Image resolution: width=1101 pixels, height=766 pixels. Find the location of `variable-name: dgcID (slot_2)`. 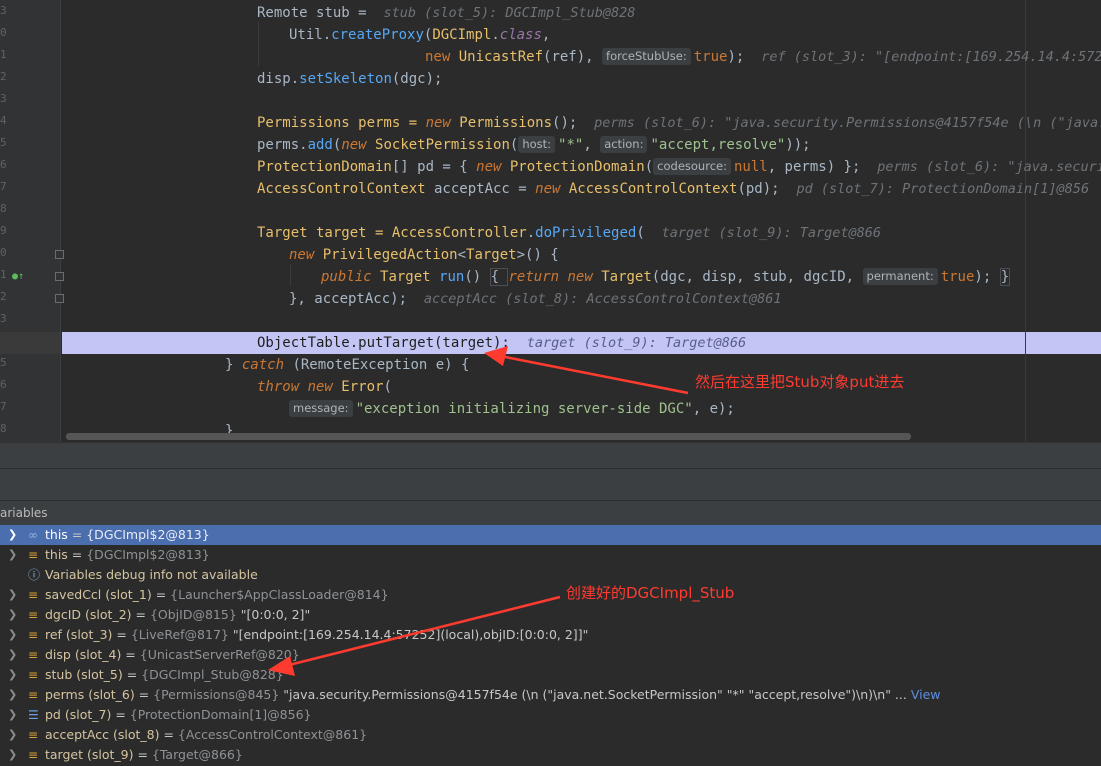

variable-name: dgcID (slot_2) is located at coordinates (88, 614).